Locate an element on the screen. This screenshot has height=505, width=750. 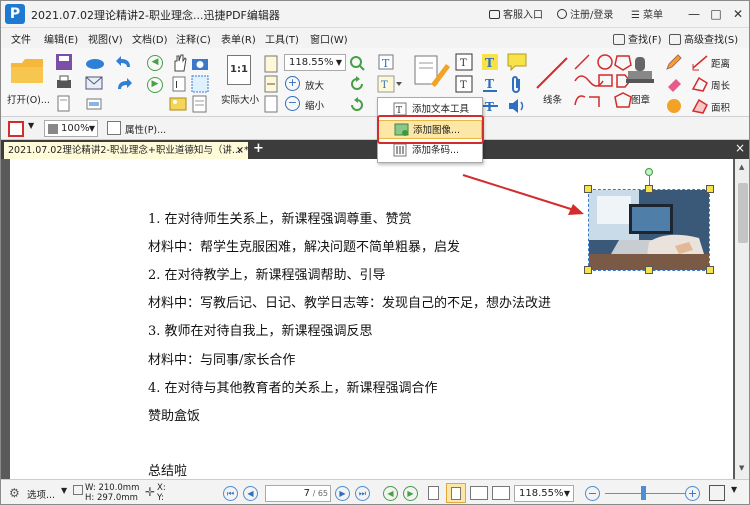
menu-comment: 注释(C) is located at coordinates (193, 38).